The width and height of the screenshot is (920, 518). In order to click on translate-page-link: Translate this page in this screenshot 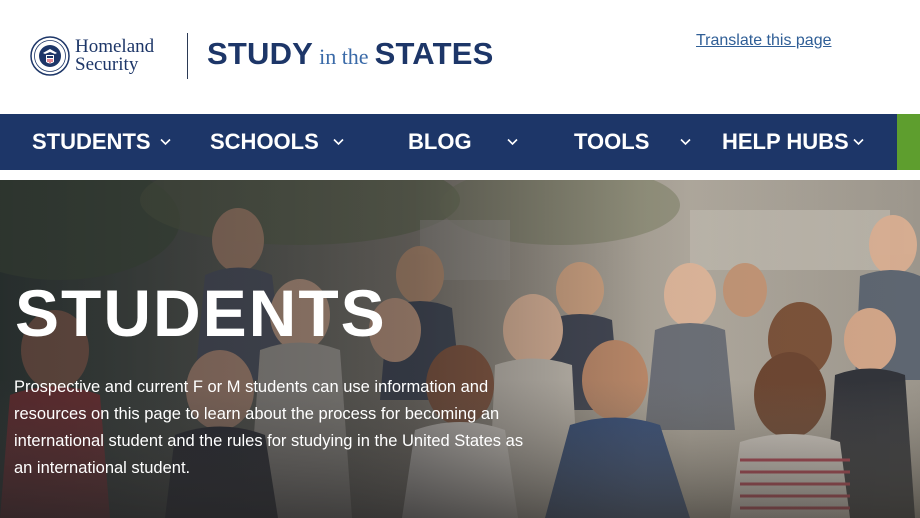, I will do `click(763, 41)`.